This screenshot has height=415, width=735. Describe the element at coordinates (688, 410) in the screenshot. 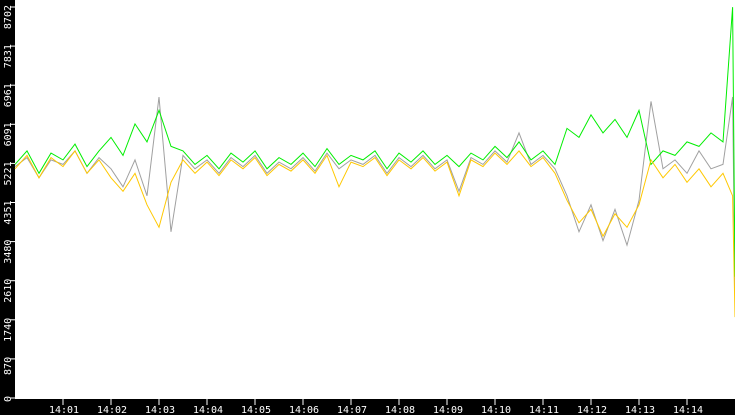

I see `x-tick-label: 14:14` at that location.